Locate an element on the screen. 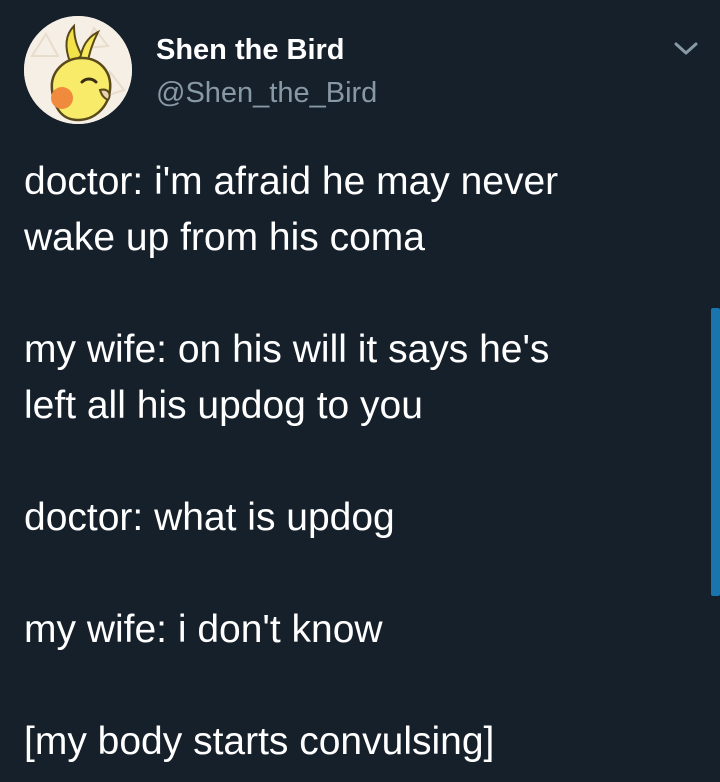 The image size is (720, 782). cockatiel-avatar-icon is located at coordinates (78, 70).